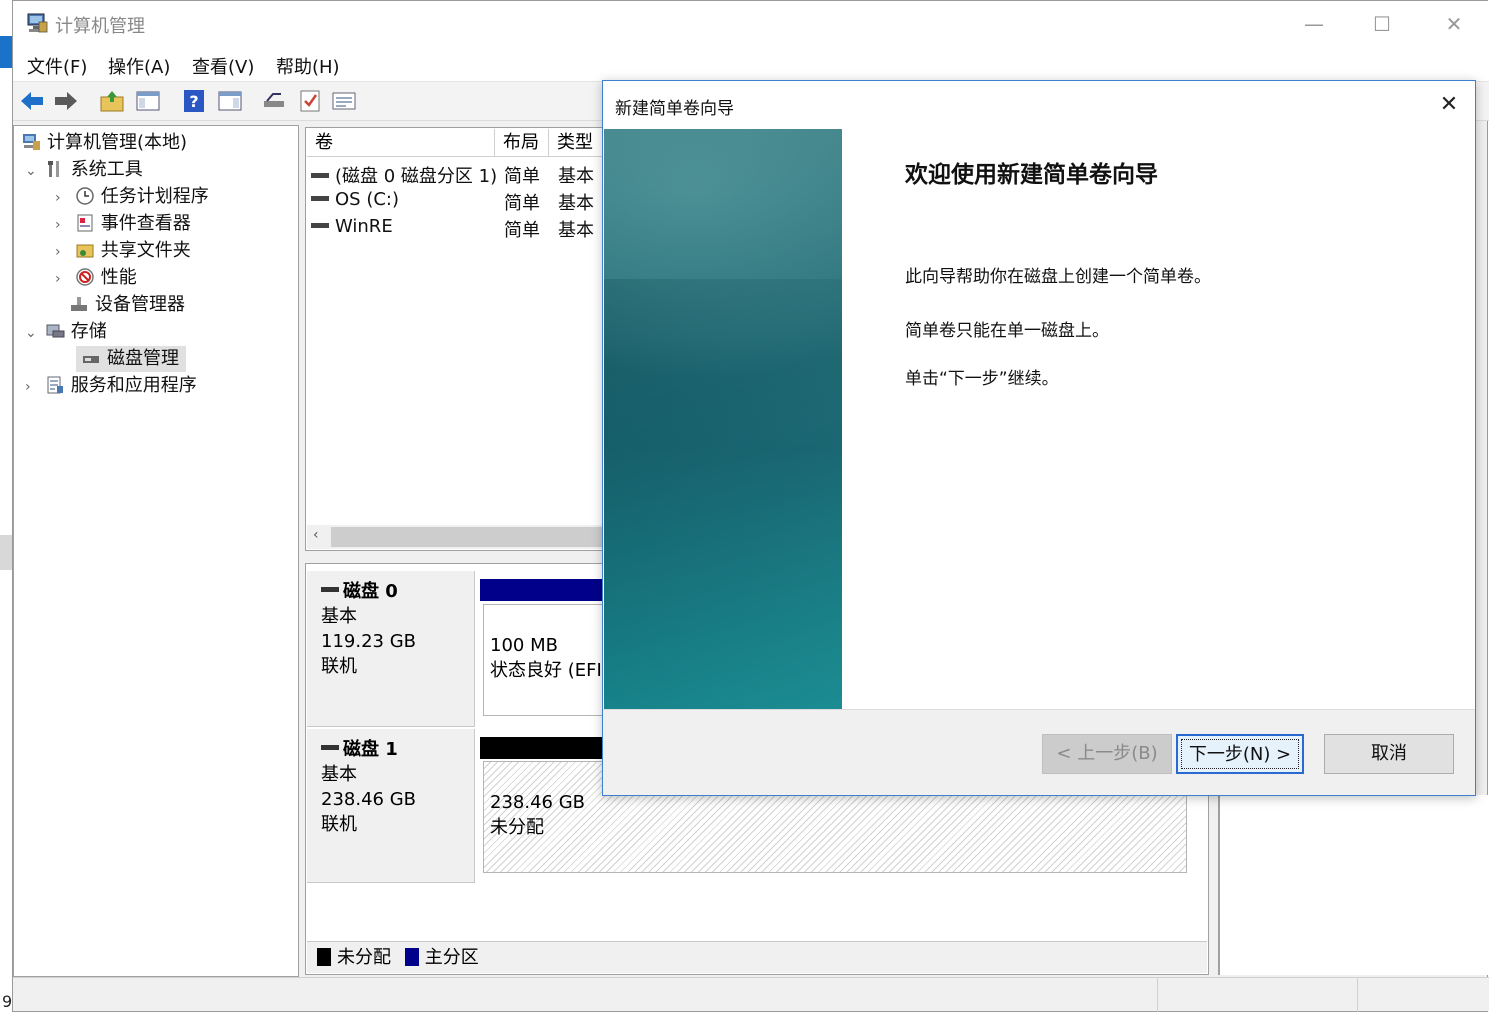 The image size is (1500, 1020). I want to click on tree-label: 任务计划程序, so click(154, 196).